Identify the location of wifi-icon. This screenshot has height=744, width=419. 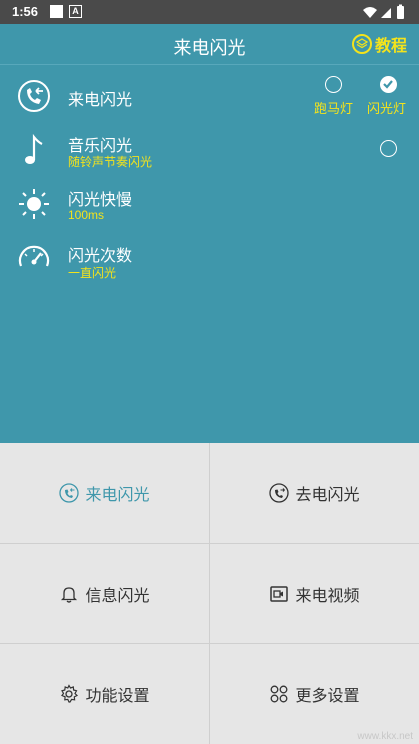
(370, 12).